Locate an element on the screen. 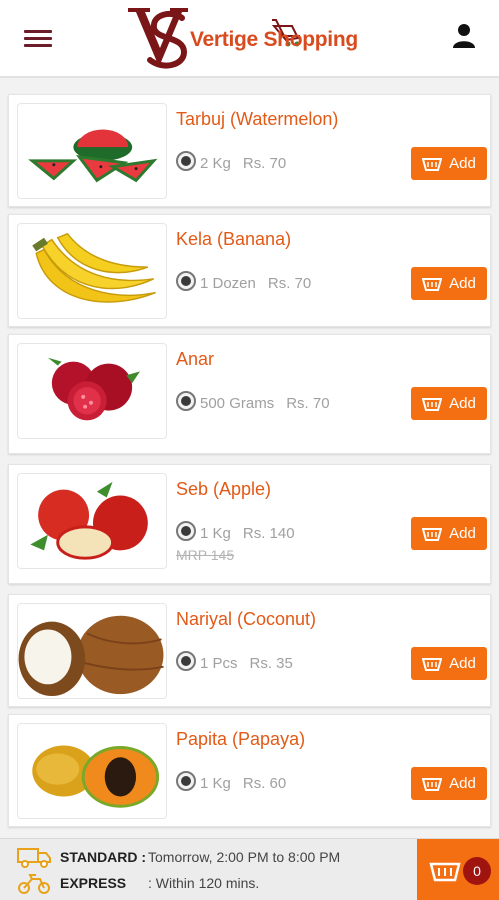 The image size is (499, 900). express-label: EXPRESS is located at coordinates (93, 883).